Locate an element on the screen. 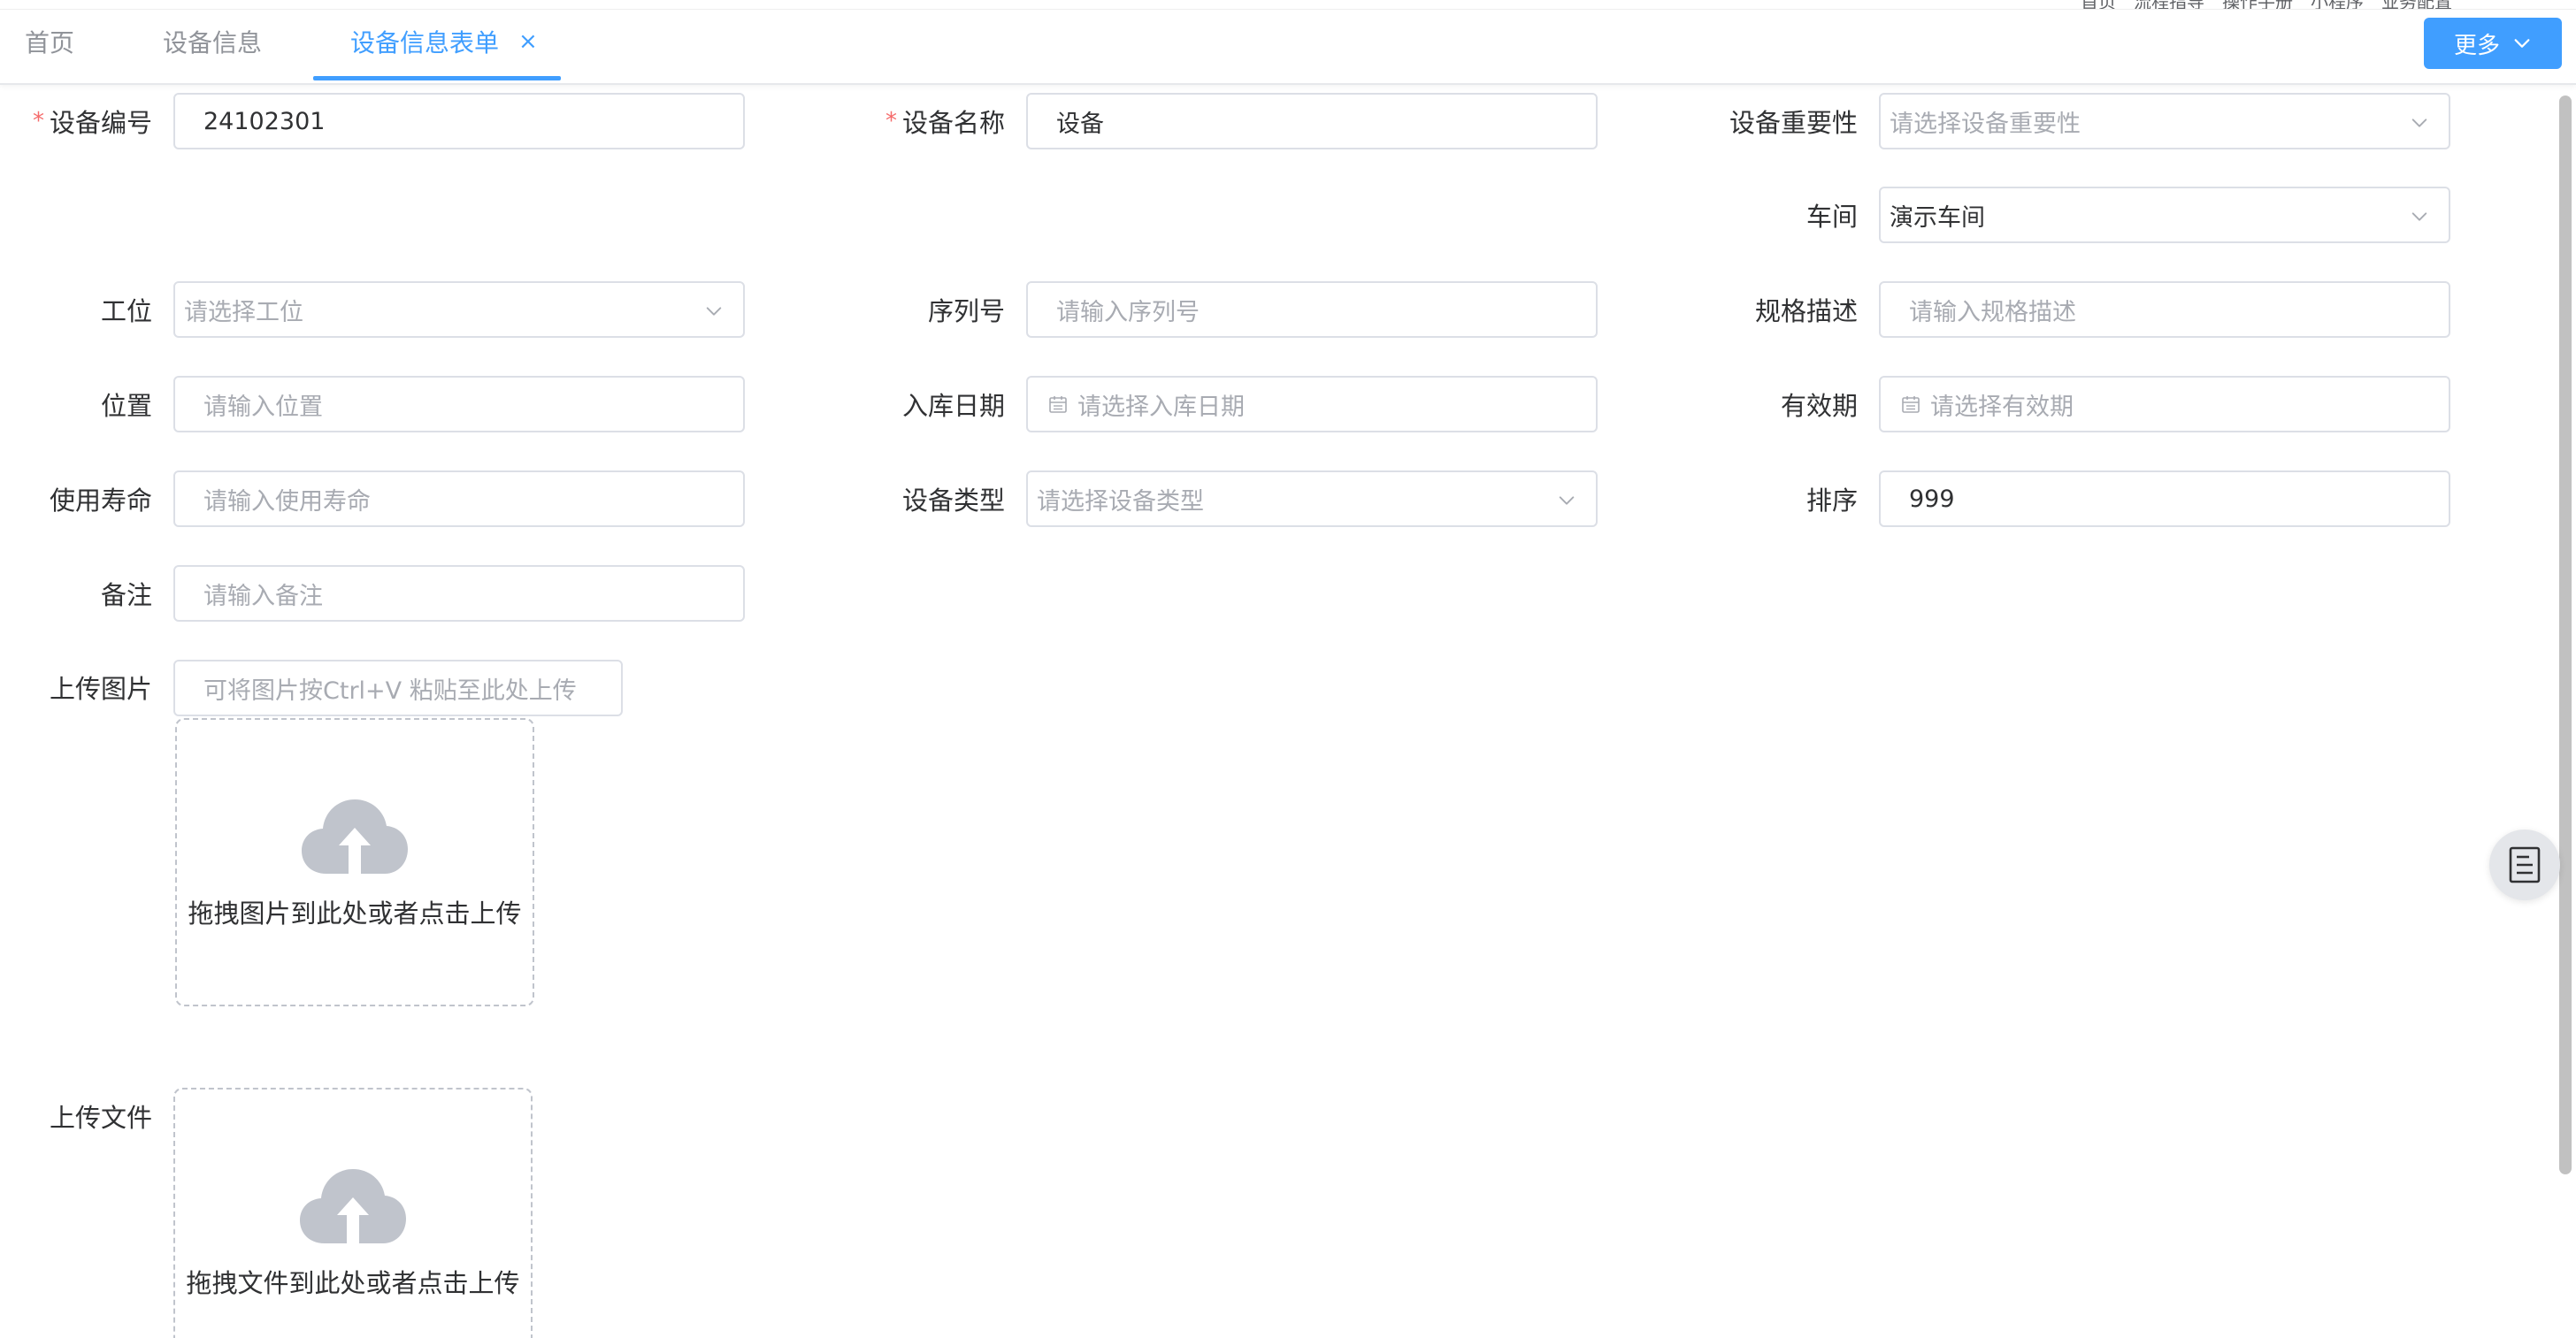  importance-label: 设备重要性 is located at coordinates (1769, 121).